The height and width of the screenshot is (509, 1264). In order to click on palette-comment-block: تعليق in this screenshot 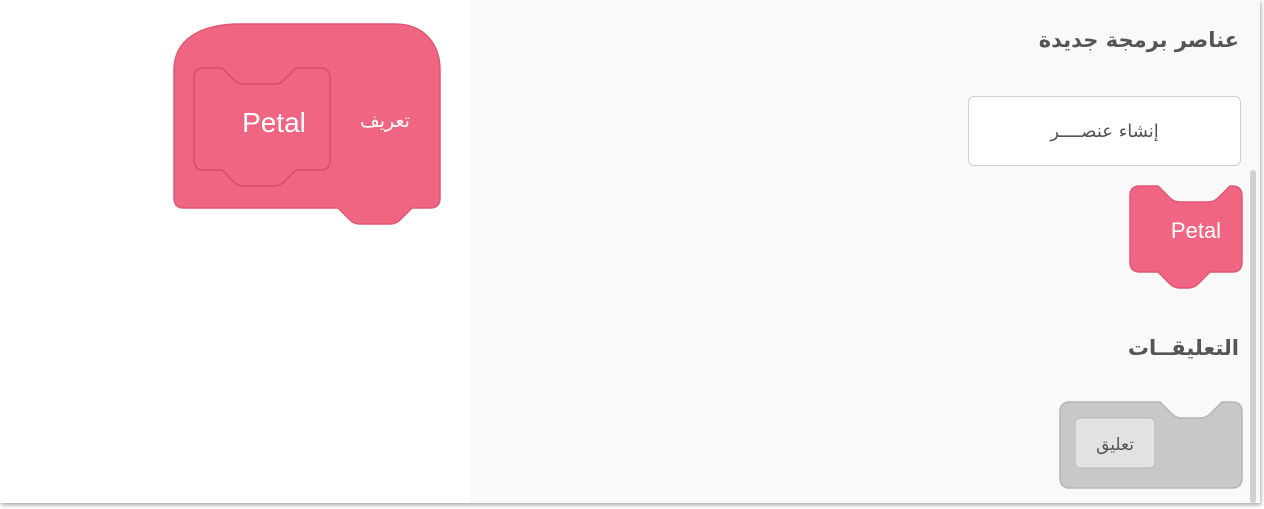, I will do `click(1151, 445)`.